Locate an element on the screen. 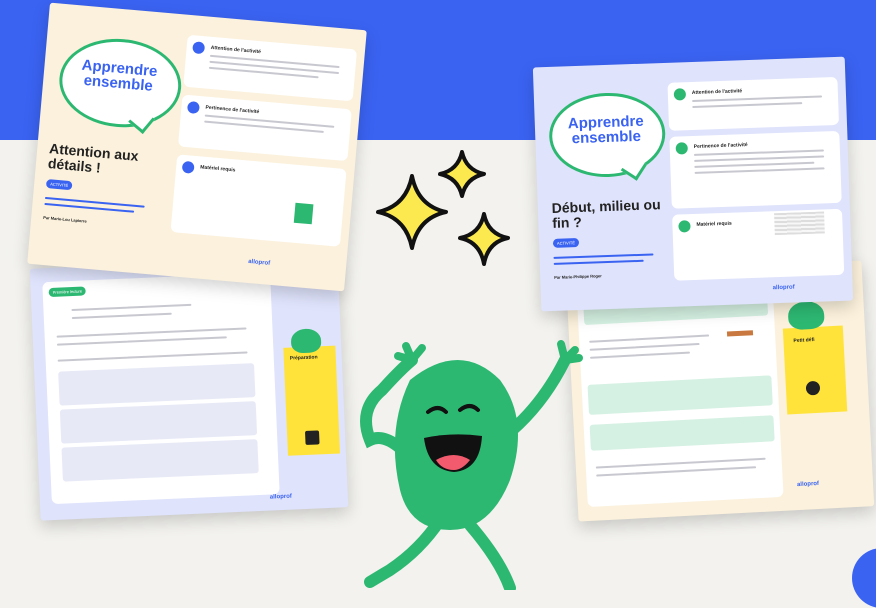  brand-title: Apprendre ensemble is located at coordinates (120, 75).